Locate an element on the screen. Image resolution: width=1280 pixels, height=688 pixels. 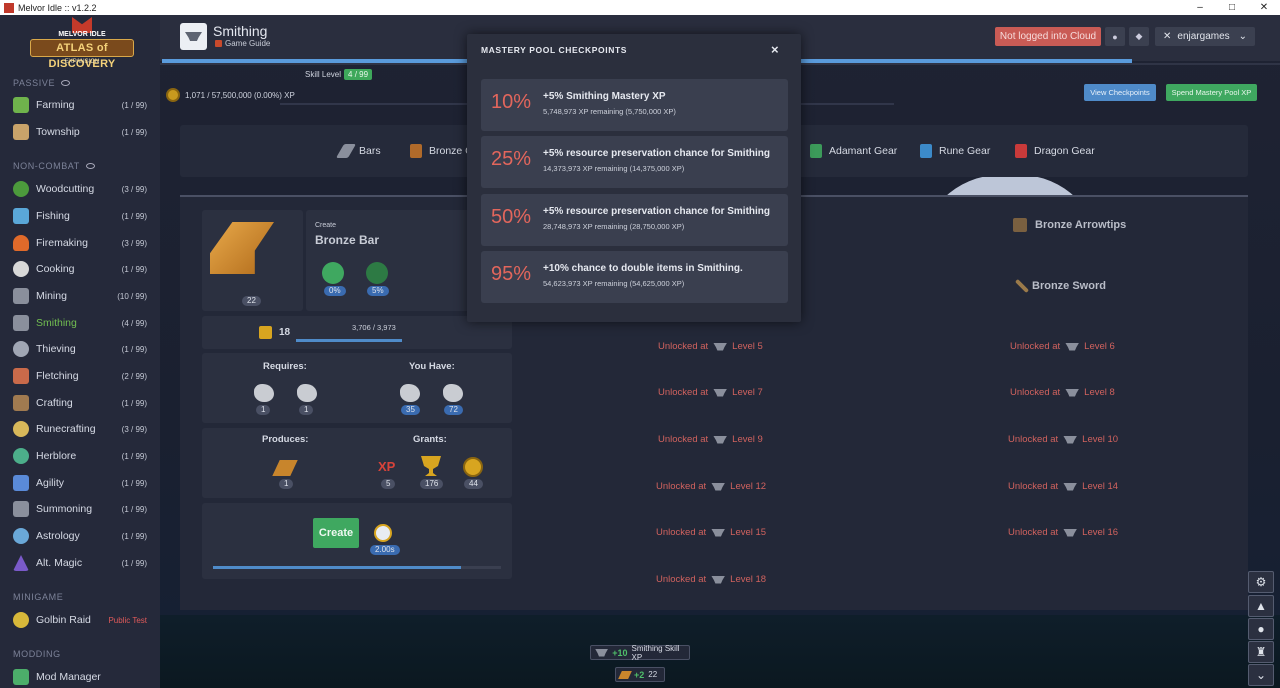
sidebar-item-astrology: Astrology (1 / 99) is located at coordinates (80, 536).